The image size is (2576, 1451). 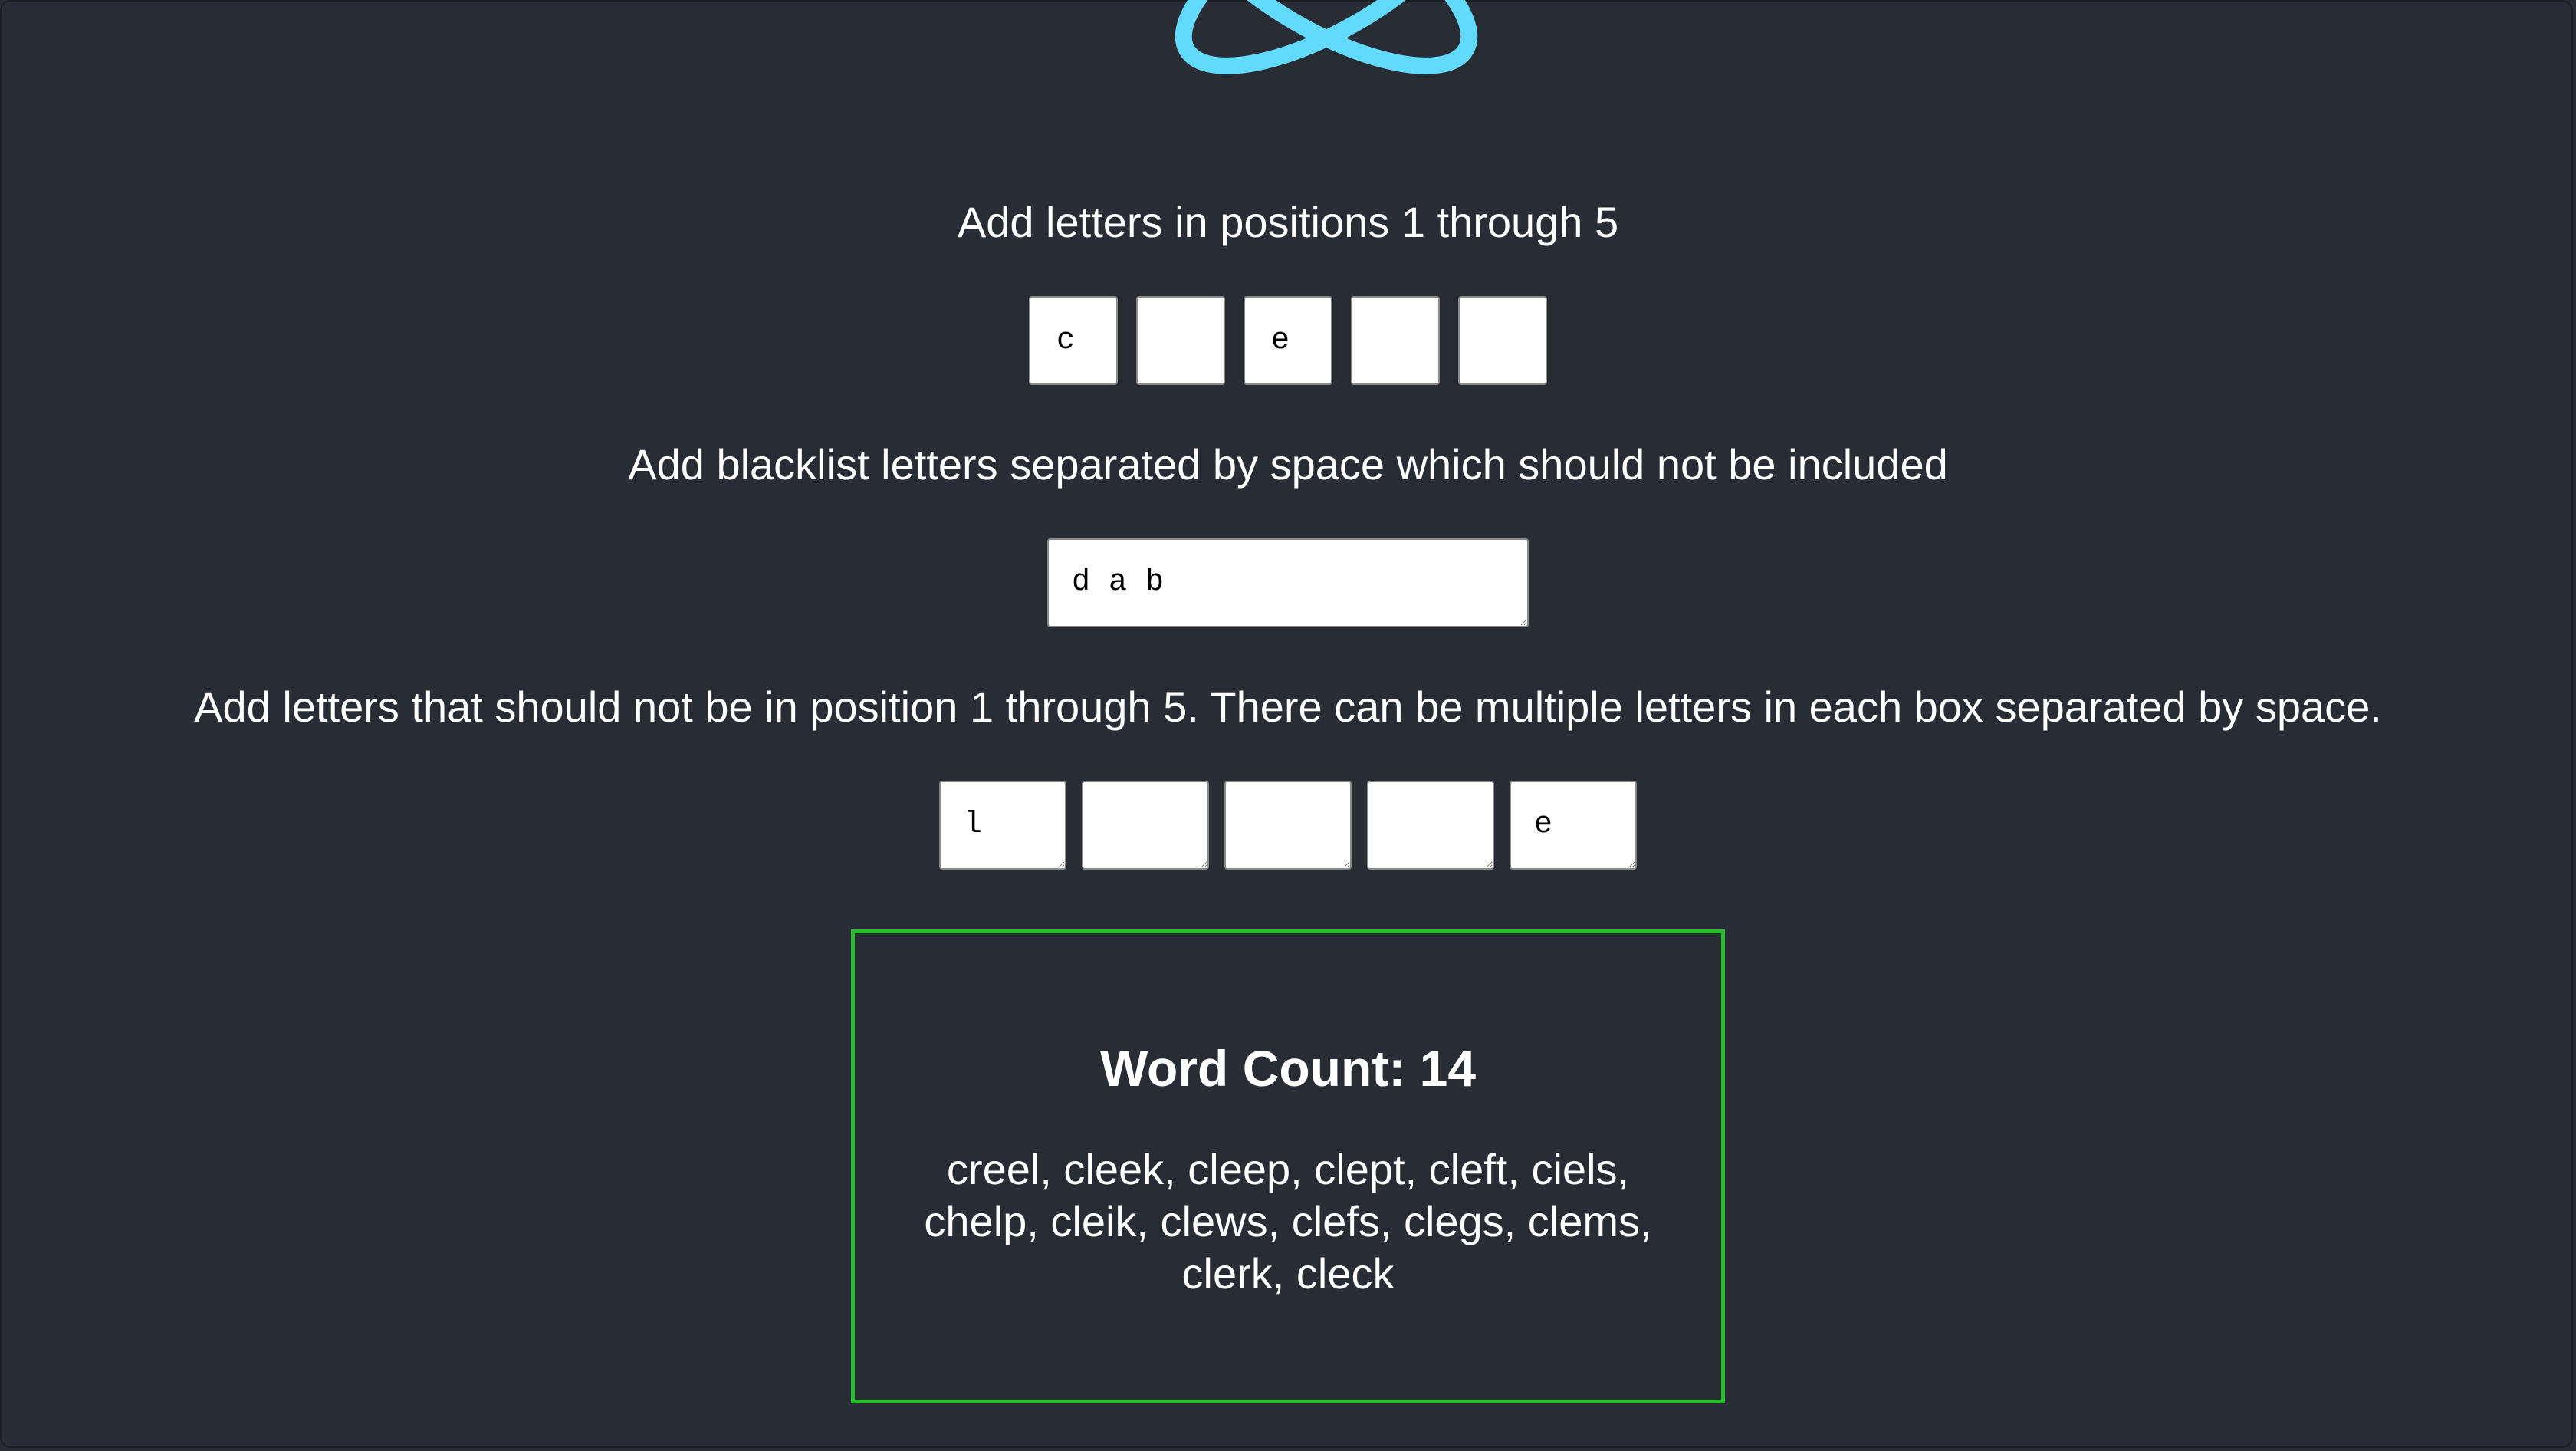 I want to click on word-count-heading: Word Count: 14, so click(x=1288, y=1068).